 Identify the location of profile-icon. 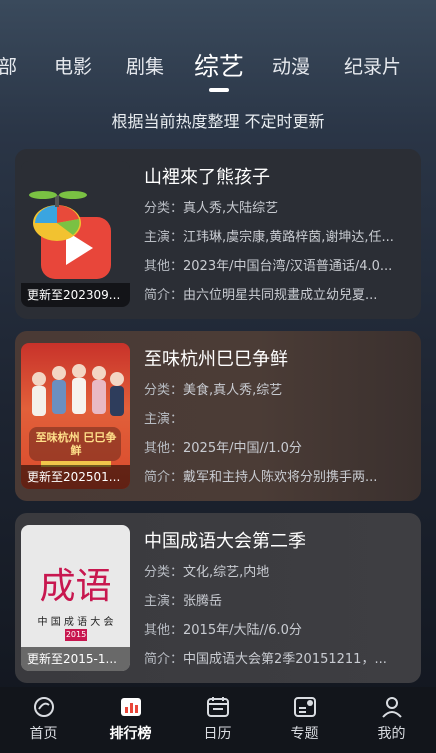
(391, 707).